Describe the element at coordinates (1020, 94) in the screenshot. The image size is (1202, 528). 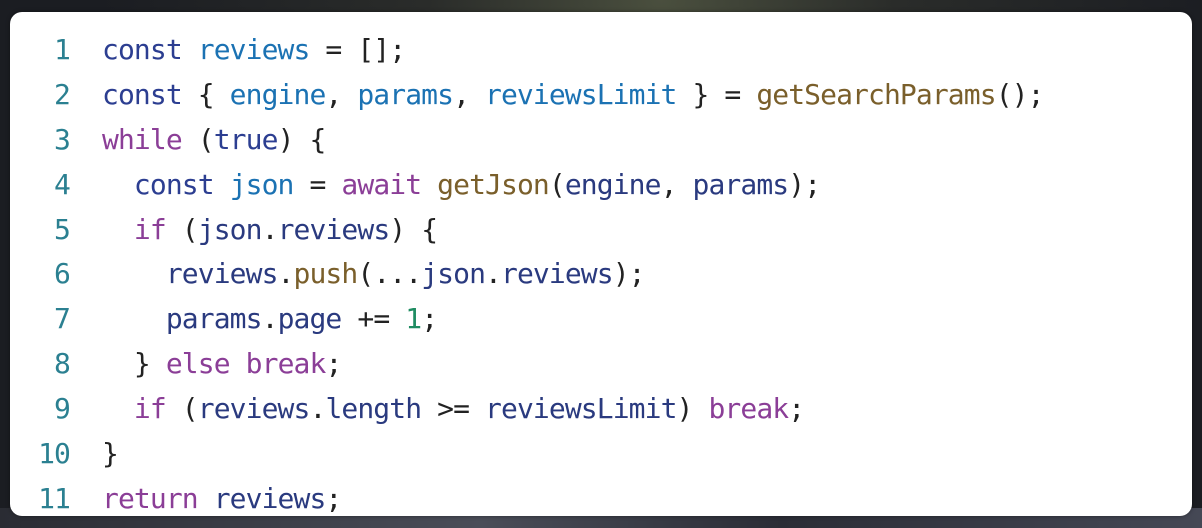
I see `code-token-punc: ();` at that location.